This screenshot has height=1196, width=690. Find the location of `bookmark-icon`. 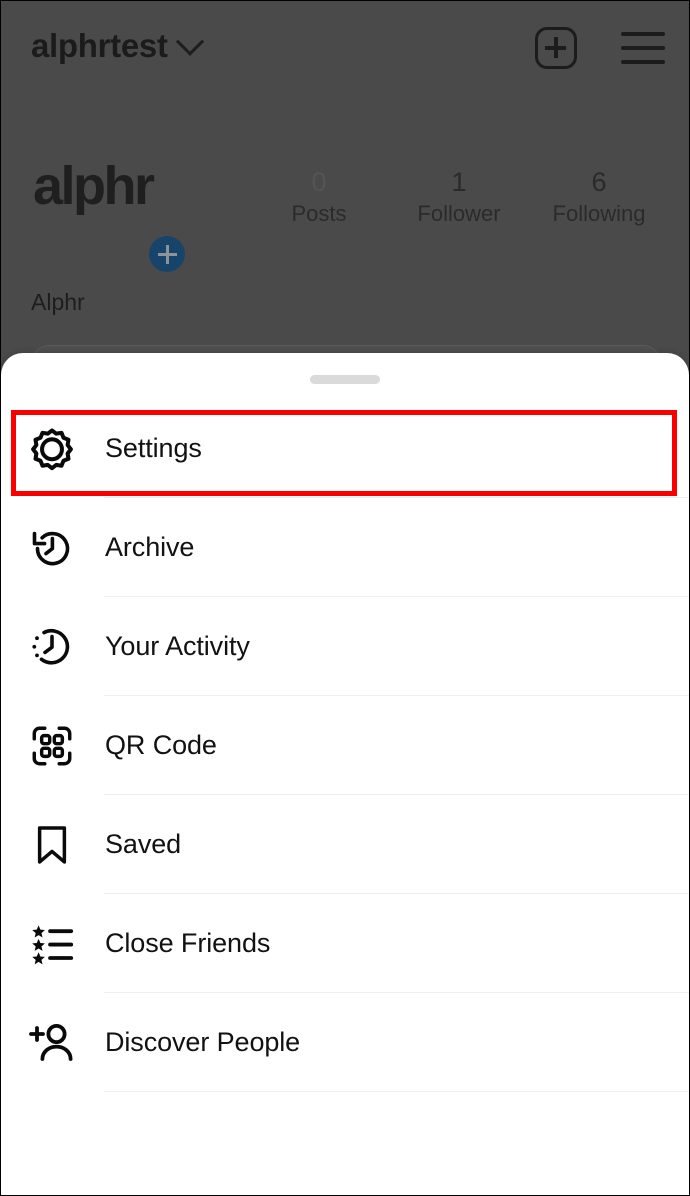

bookmark-icon is located at coordinates (52, 845).